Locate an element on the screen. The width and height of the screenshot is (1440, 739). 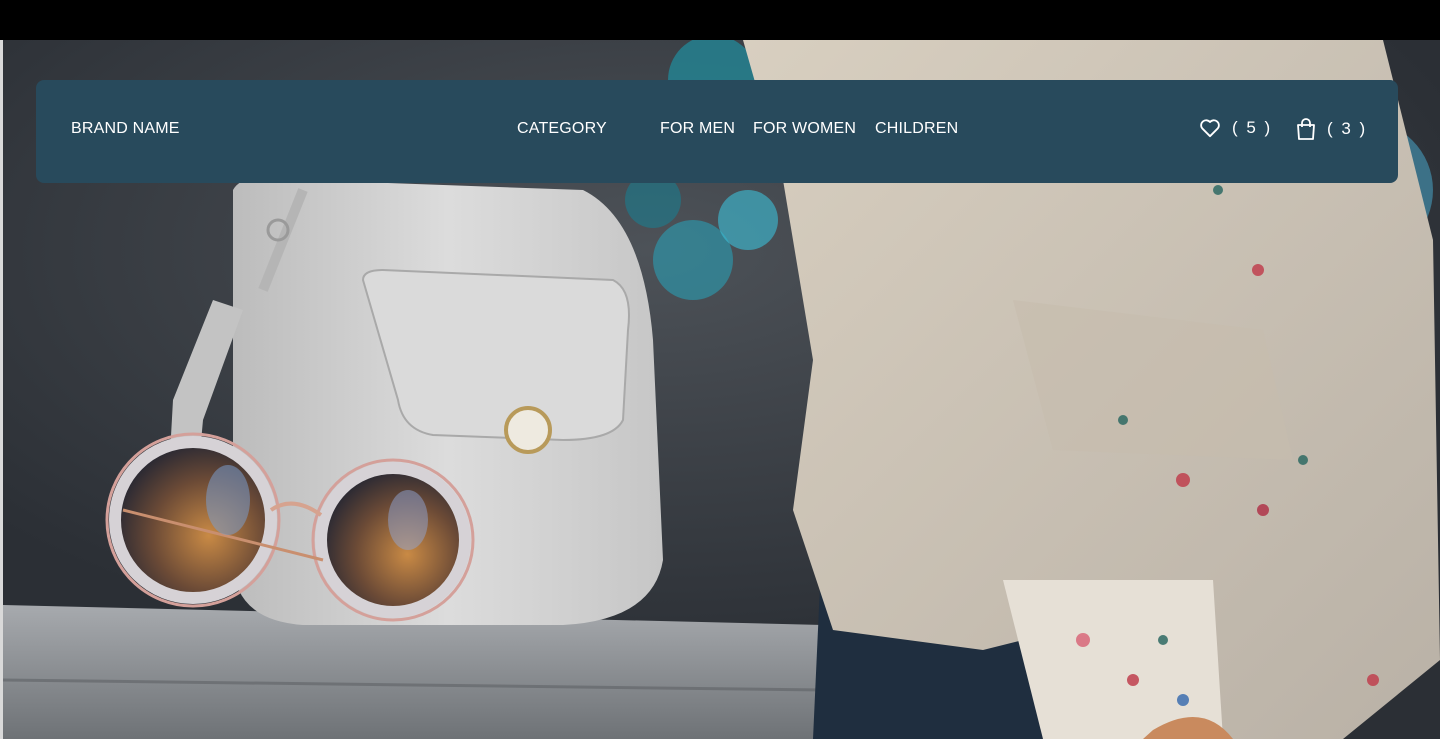
cart-count: ( 3 ) is located at coordinates (1347, 128).